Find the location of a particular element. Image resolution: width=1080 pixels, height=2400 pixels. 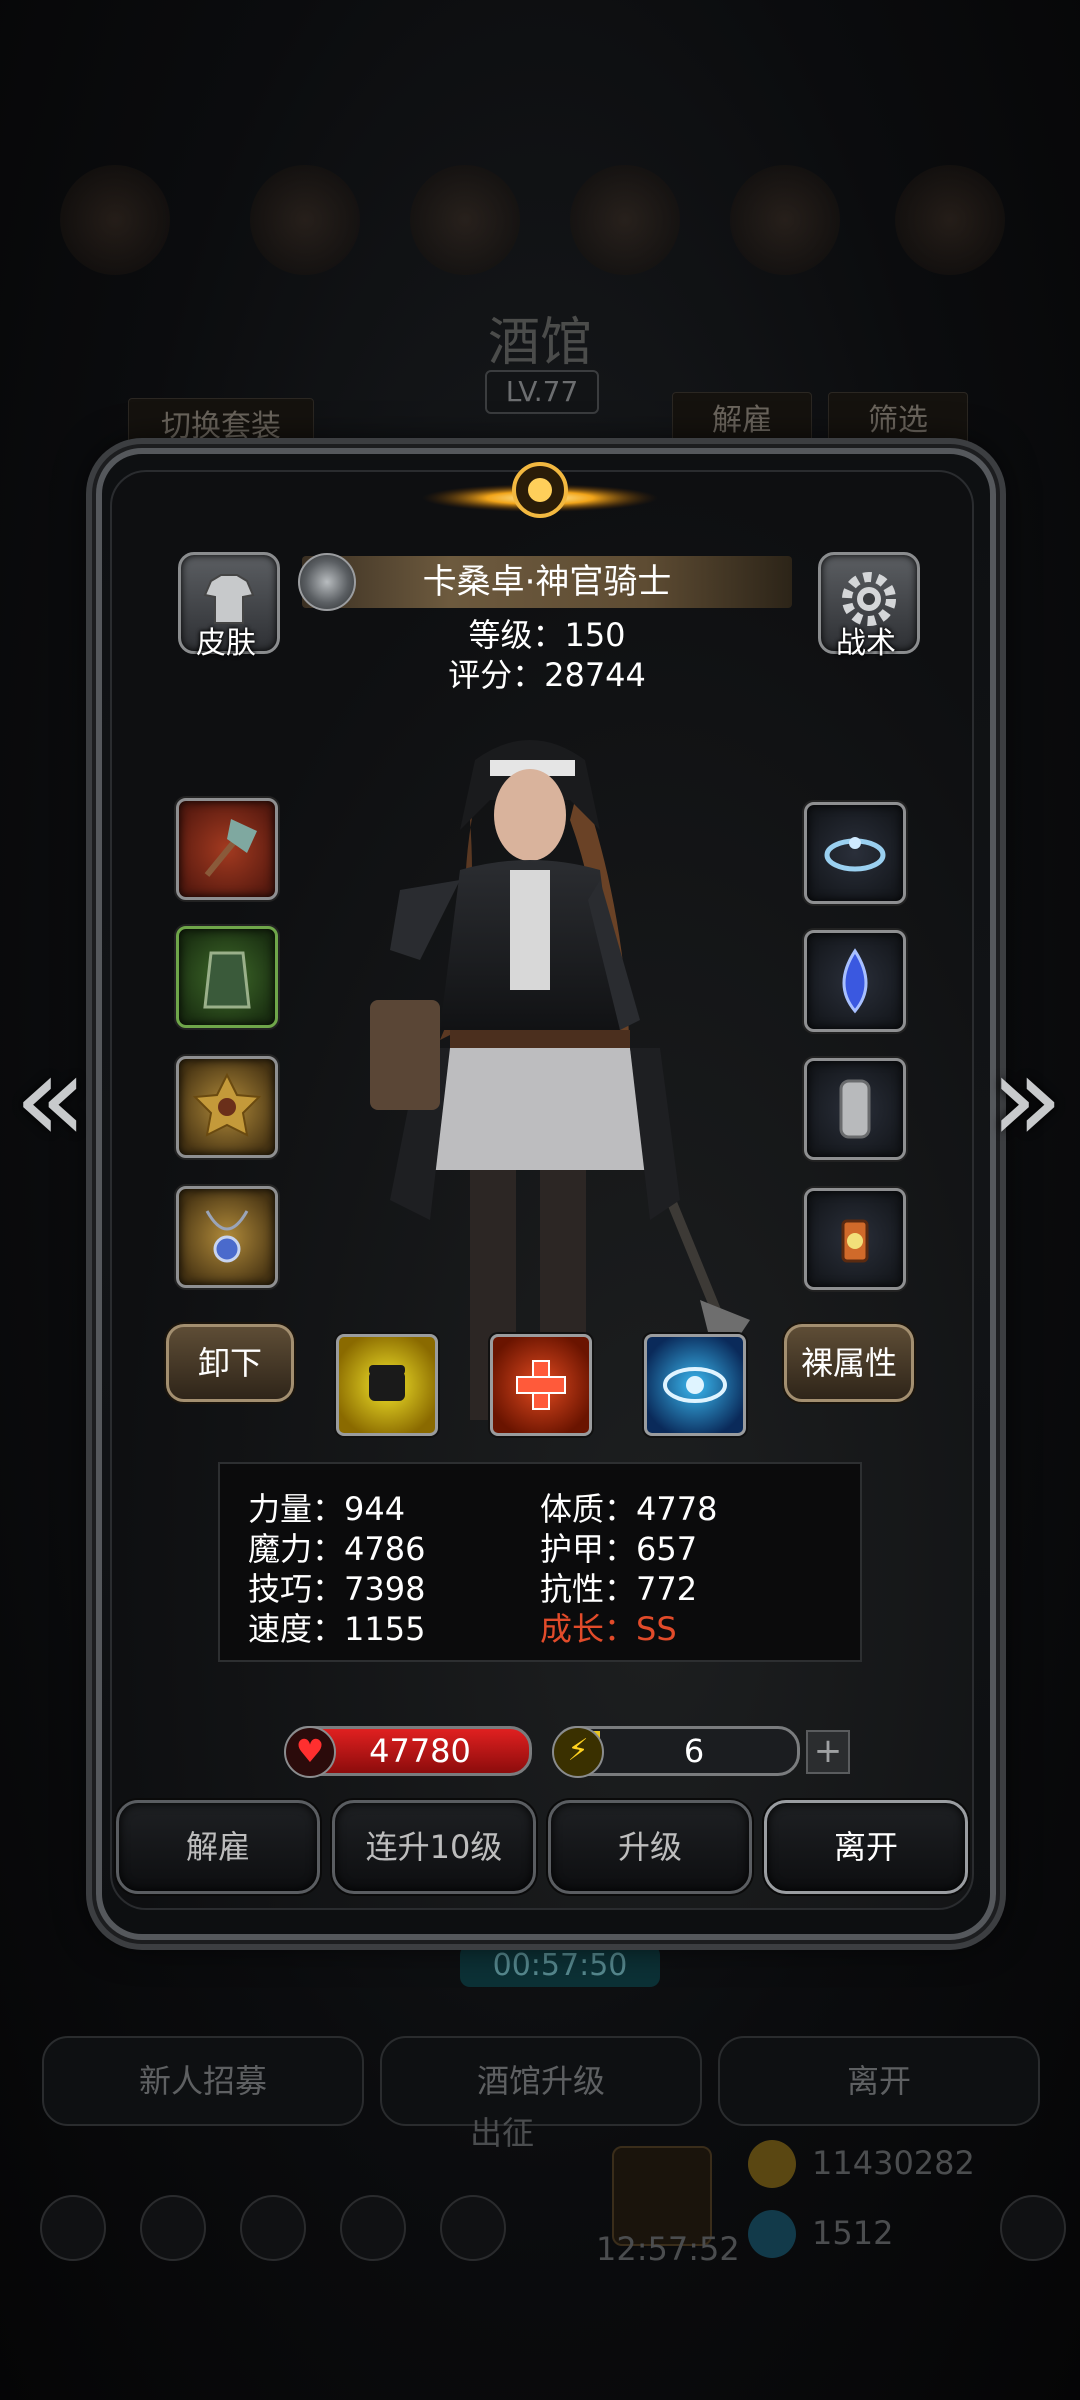

hero-score: 评分：28744 is located at coordinates (547, 675).